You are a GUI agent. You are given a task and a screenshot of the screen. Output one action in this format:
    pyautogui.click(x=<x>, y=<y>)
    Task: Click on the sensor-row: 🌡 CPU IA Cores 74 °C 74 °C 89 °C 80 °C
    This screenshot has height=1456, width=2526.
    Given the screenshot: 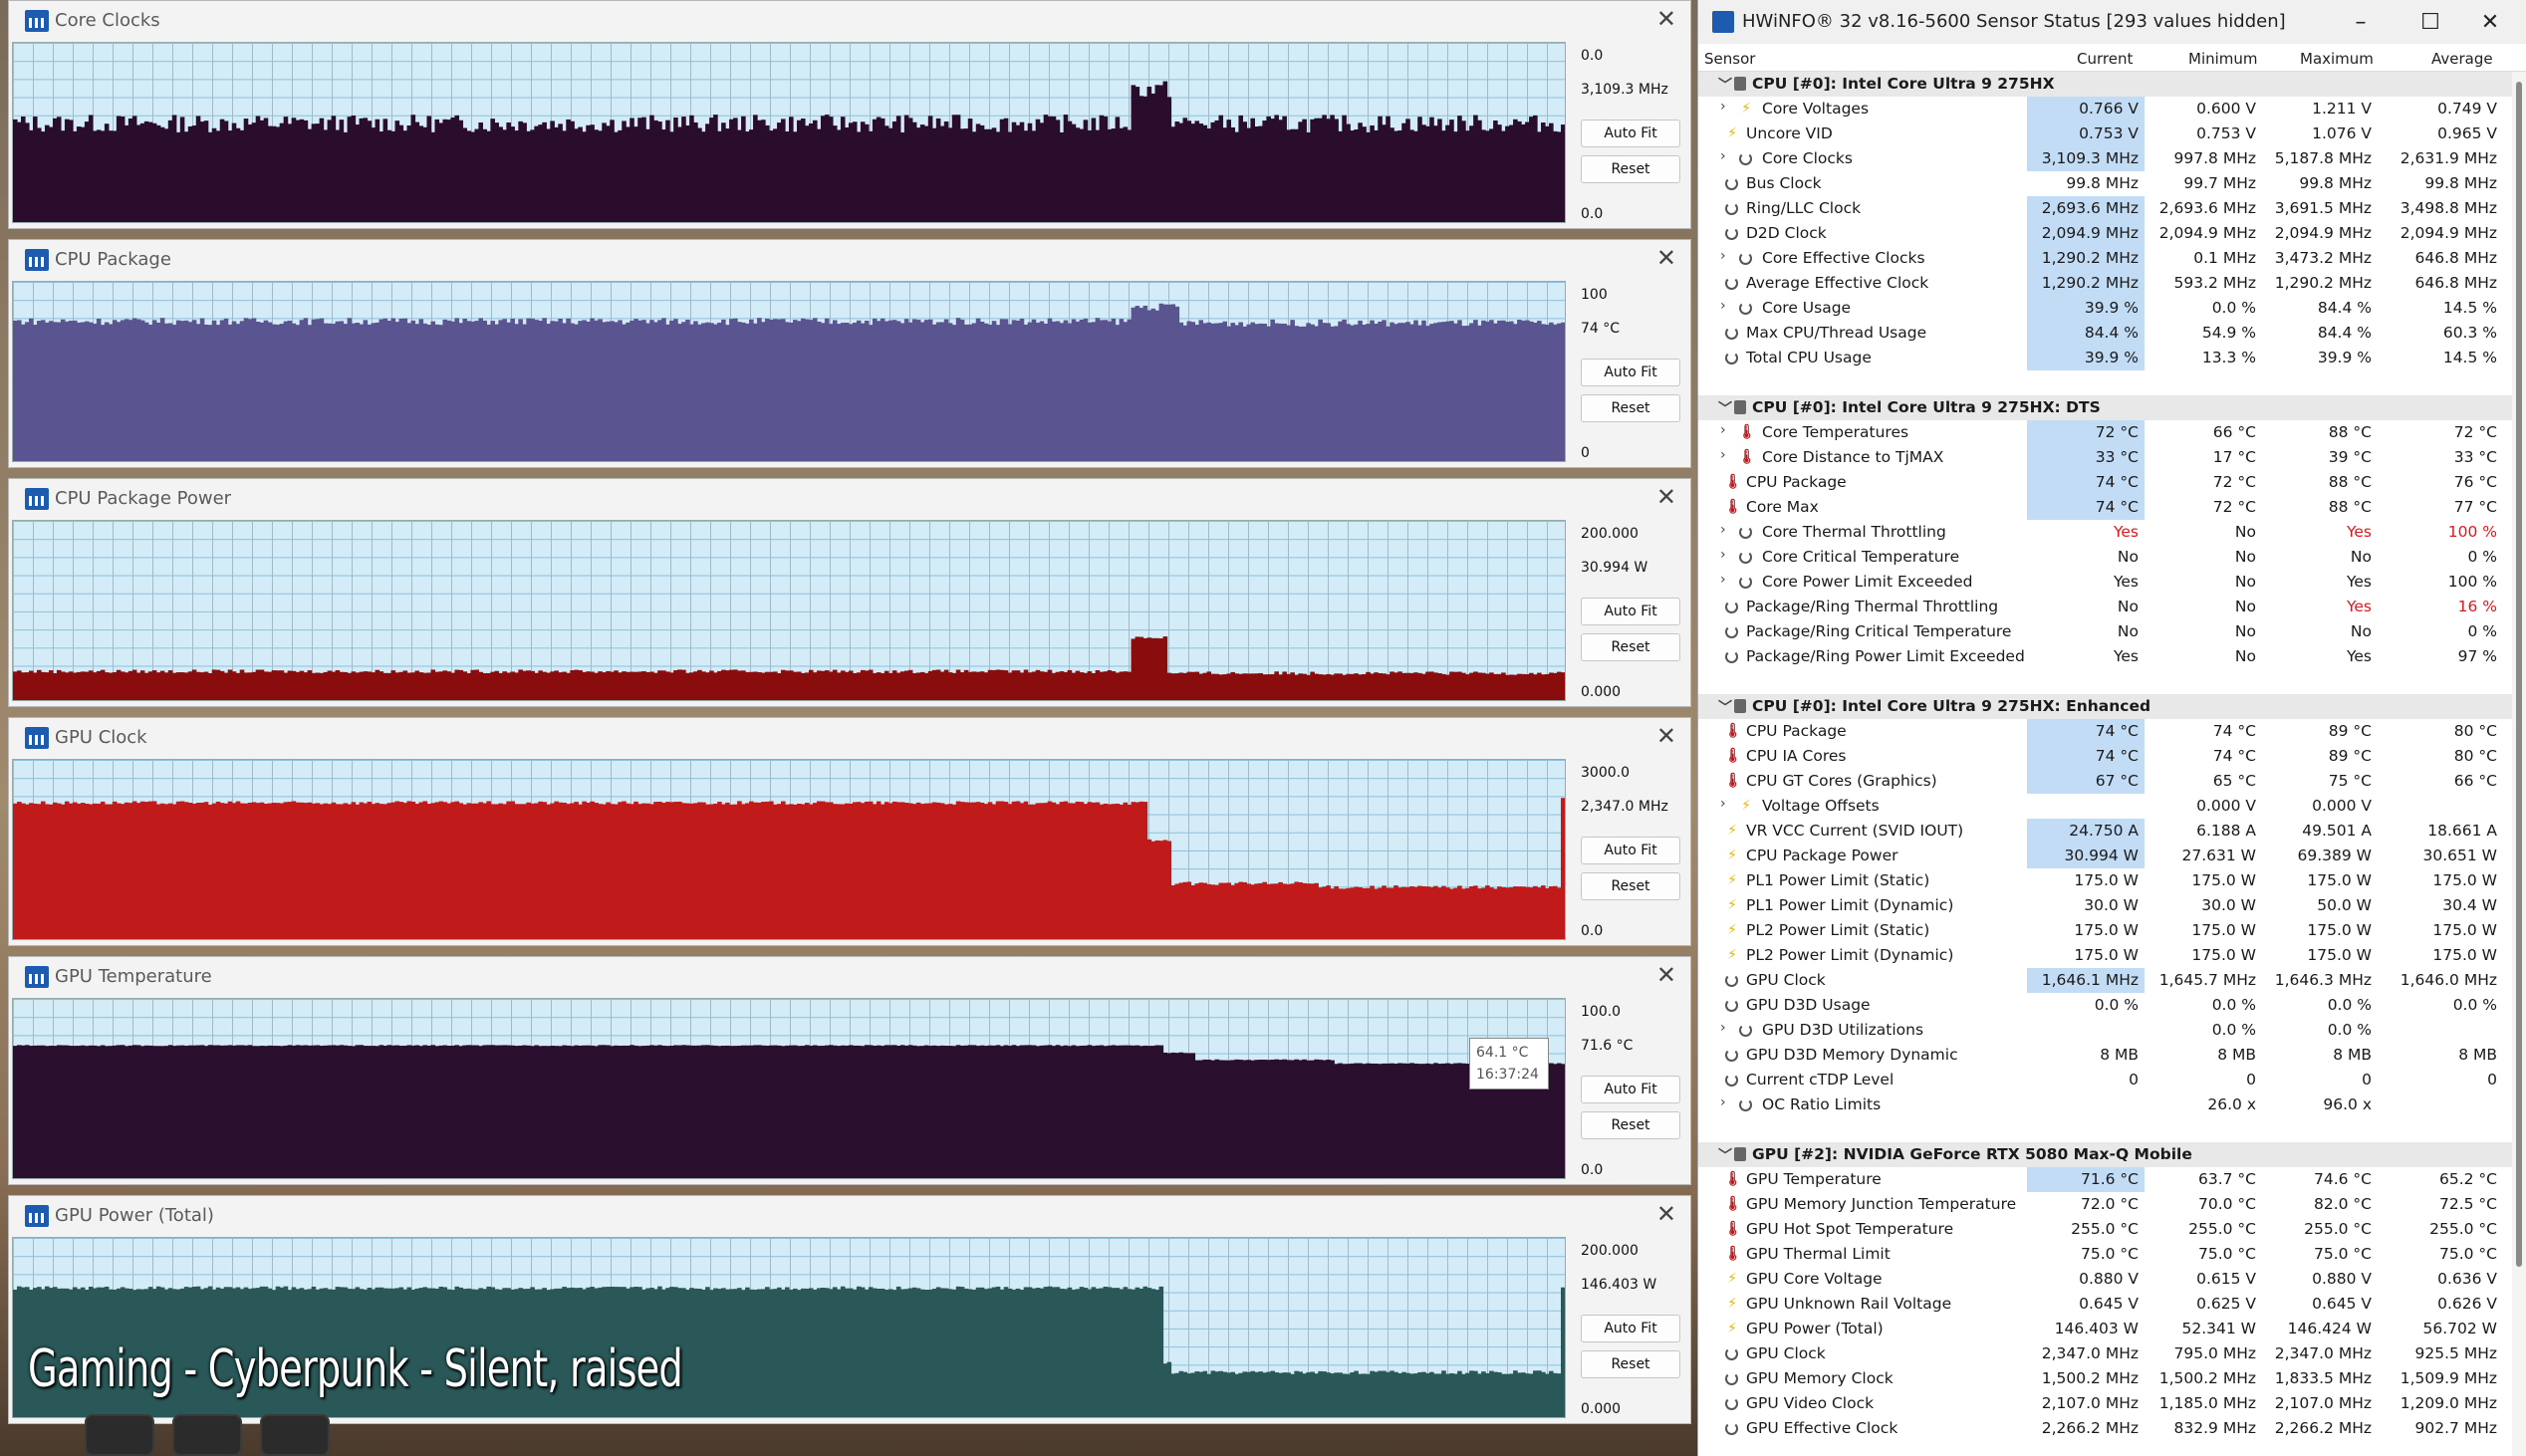 What is the action you would take?
    pyautogui.click(x=2112, y=756)
    